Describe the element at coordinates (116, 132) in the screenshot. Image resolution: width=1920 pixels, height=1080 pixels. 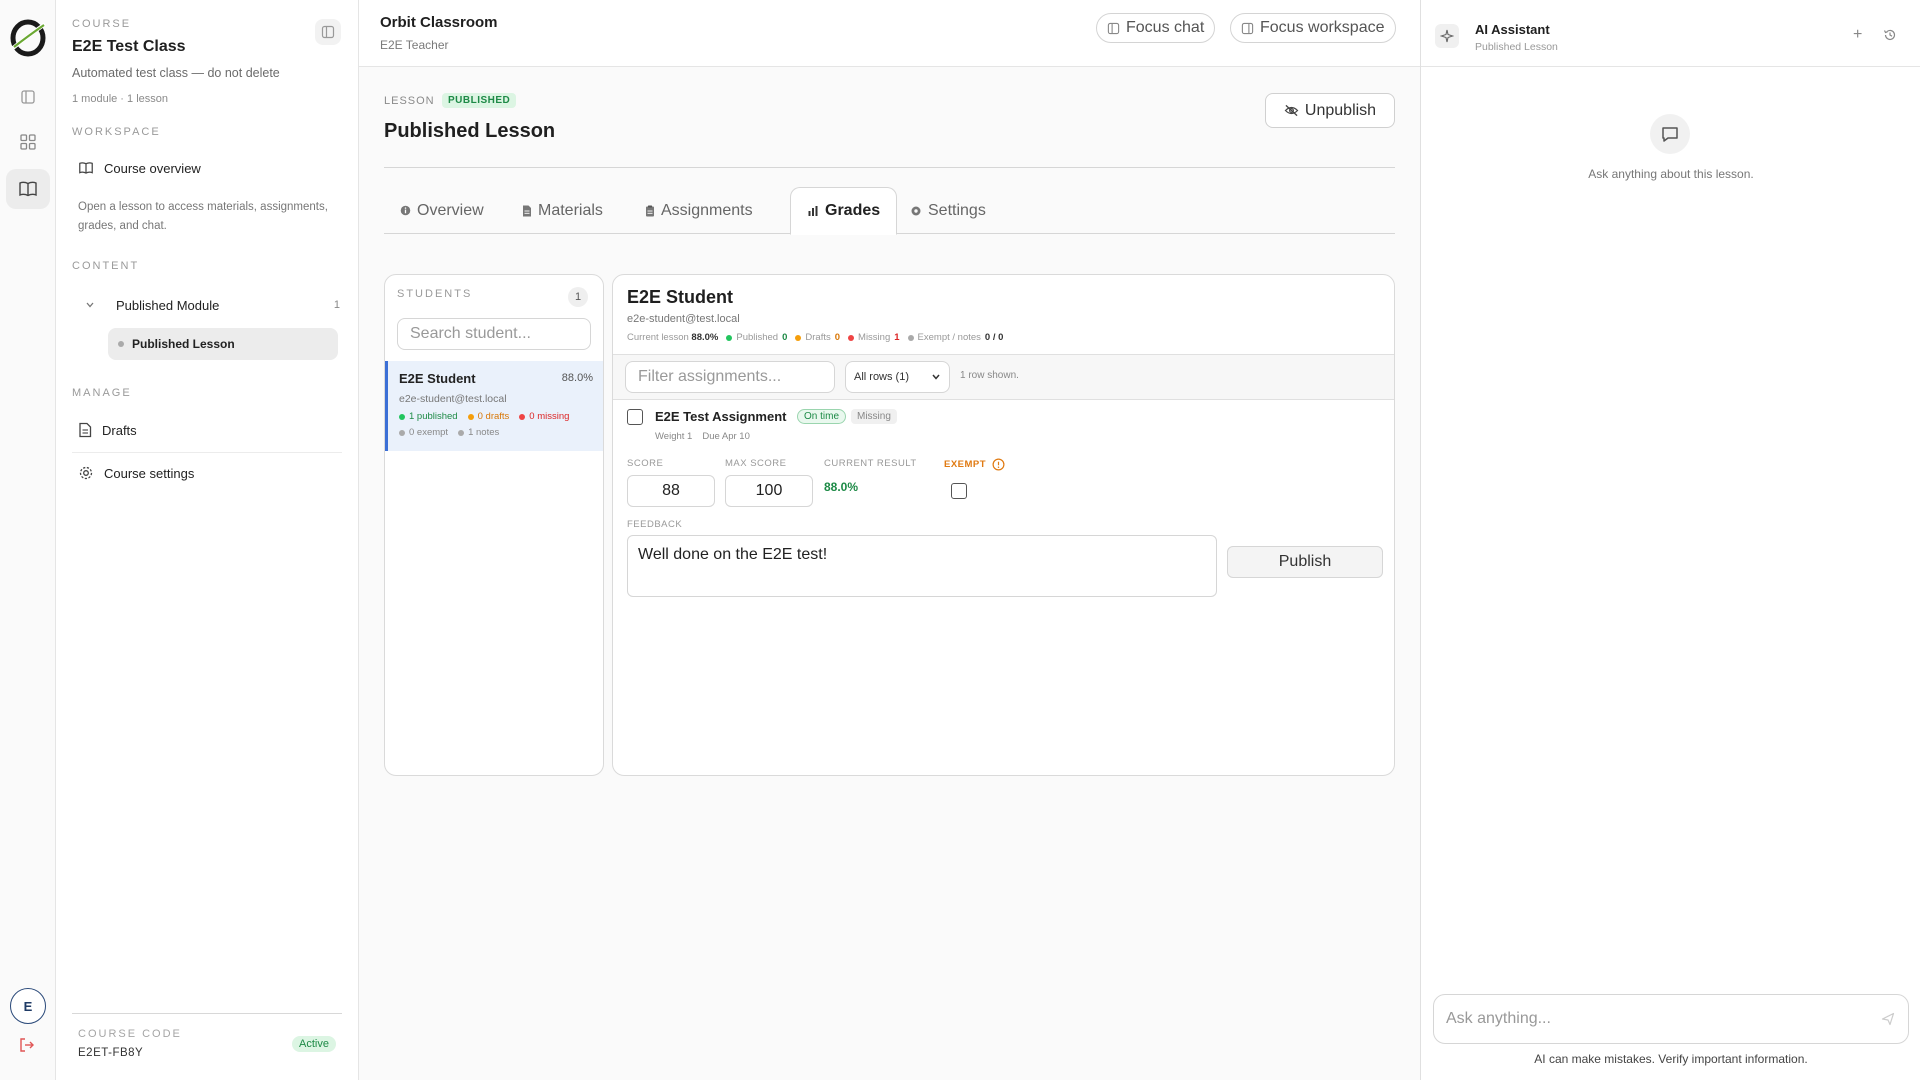
I see `workspace-eyebrow: WORKSPACE` at that location.